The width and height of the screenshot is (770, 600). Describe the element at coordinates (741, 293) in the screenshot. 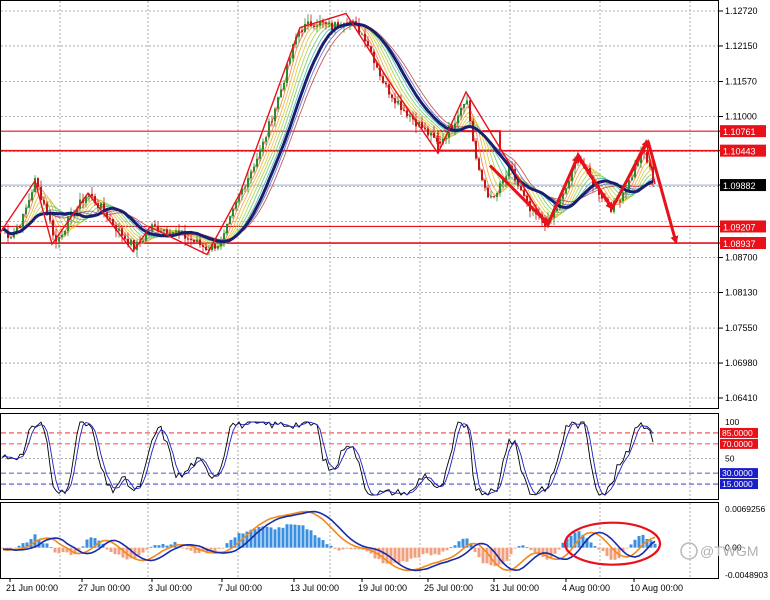

I see `price-axis-label: 1.08130` at that location.